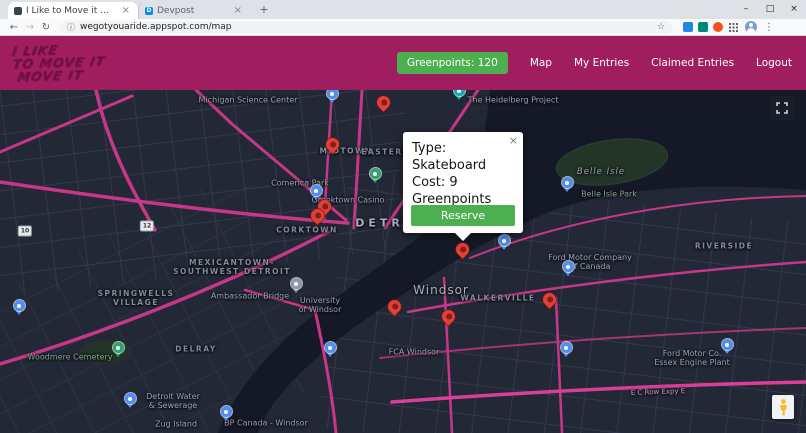 The image size is (806, 433). Describe the element at coordinates (609, 194) in the screenshot. I see `map-label-belle-isle-park: Belle Isle Park` at that location.